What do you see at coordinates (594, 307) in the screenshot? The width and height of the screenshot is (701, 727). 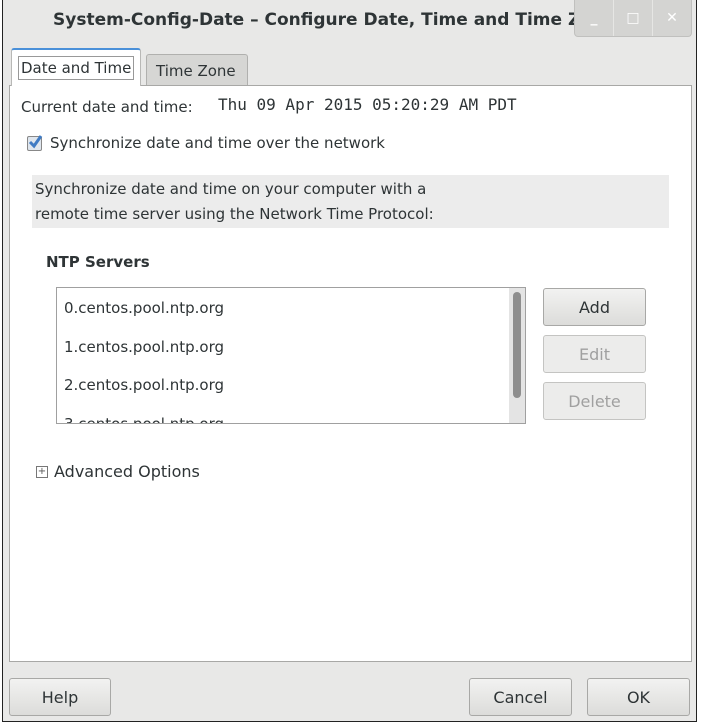 I see `add-button: Add` at bounding box center [594, 307].